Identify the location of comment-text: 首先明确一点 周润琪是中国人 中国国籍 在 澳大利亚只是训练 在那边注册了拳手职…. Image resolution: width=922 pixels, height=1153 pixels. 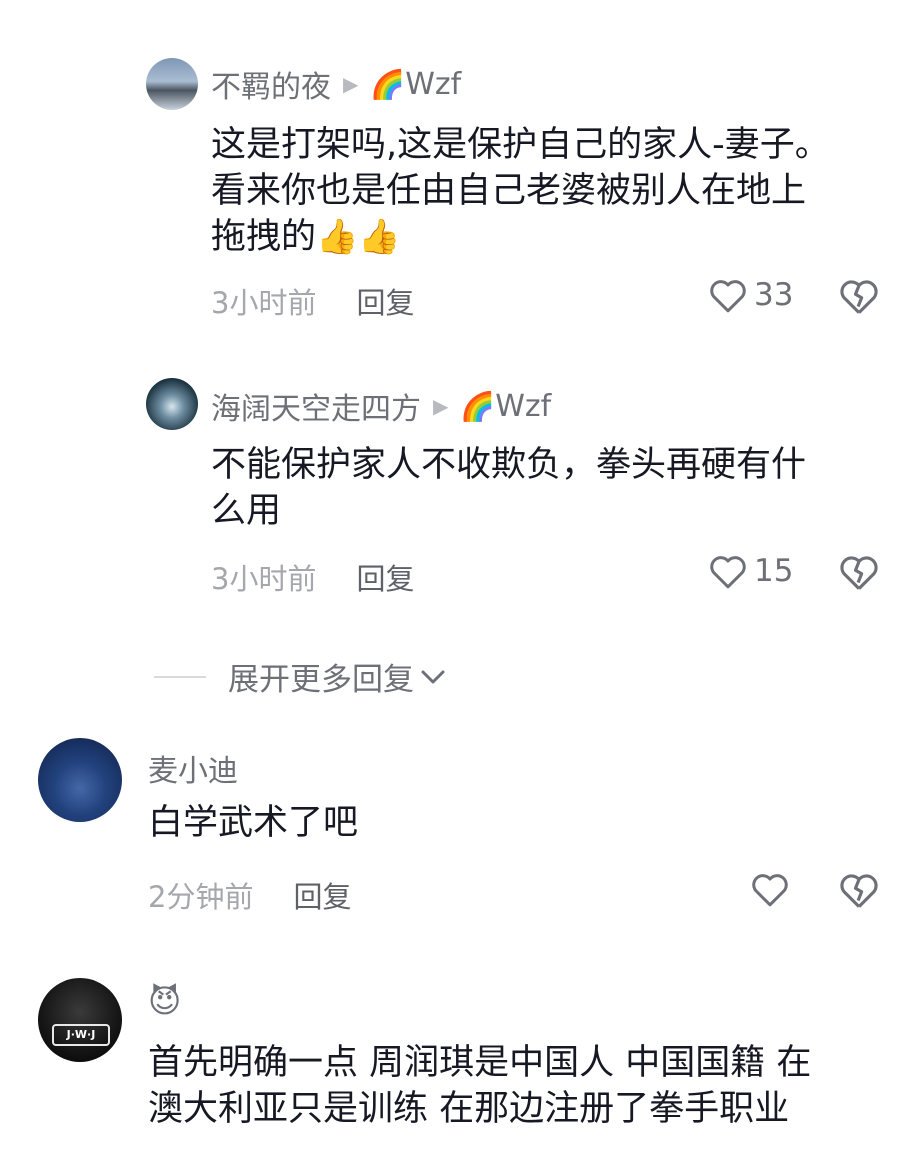
(479, 1086).